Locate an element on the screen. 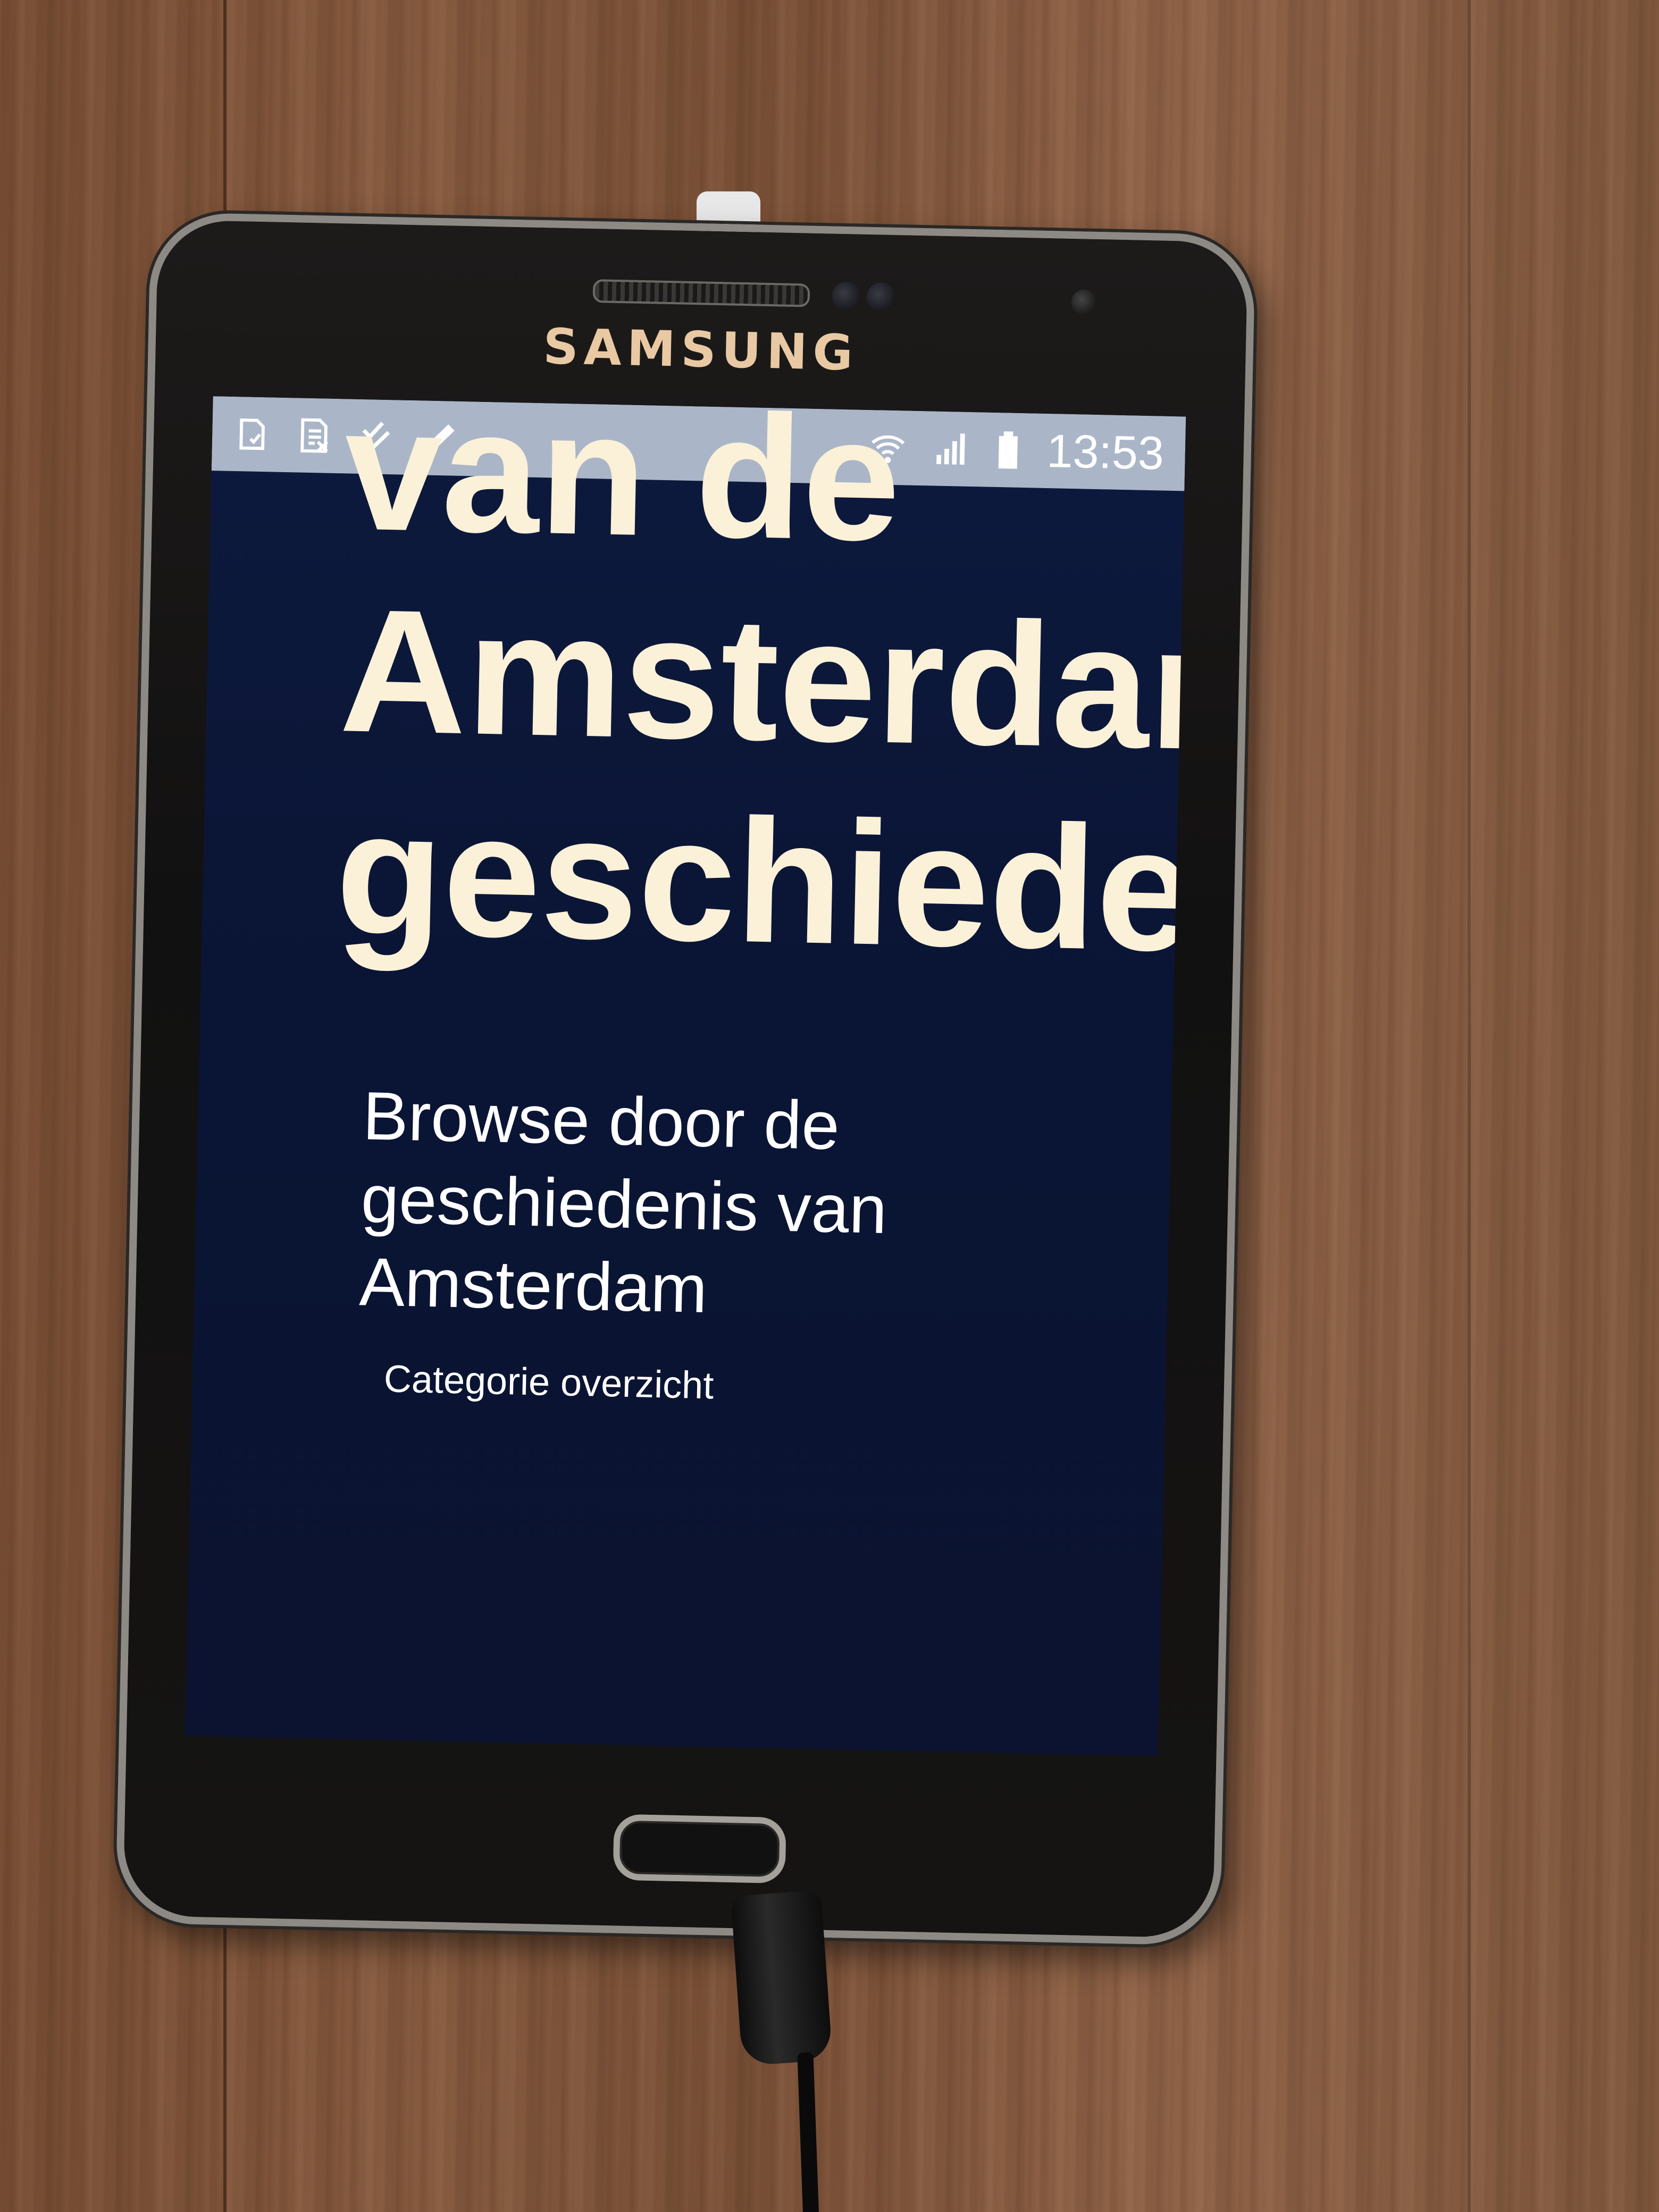  front-camera is located at coordinates (1084, 302).